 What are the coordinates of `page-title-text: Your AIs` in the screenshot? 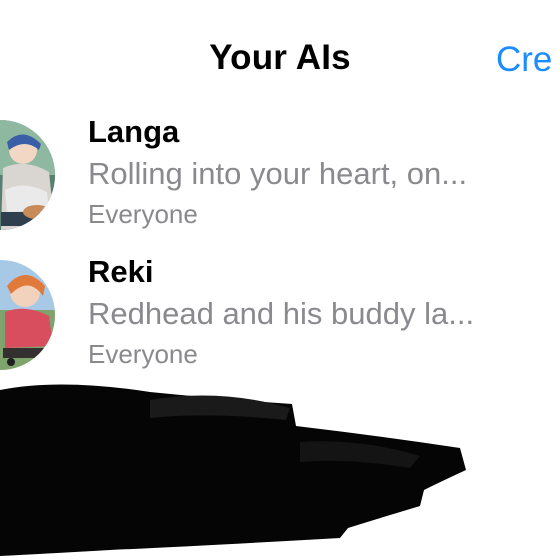 It's located at (280, 57).